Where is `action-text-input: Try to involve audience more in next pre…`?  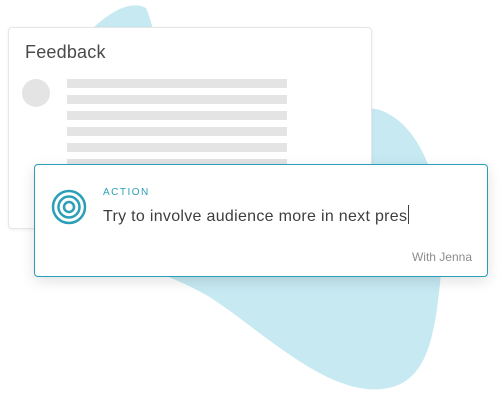
action-text-input: Try to involve audience more in next pre… is located at coordinates (256, 215).